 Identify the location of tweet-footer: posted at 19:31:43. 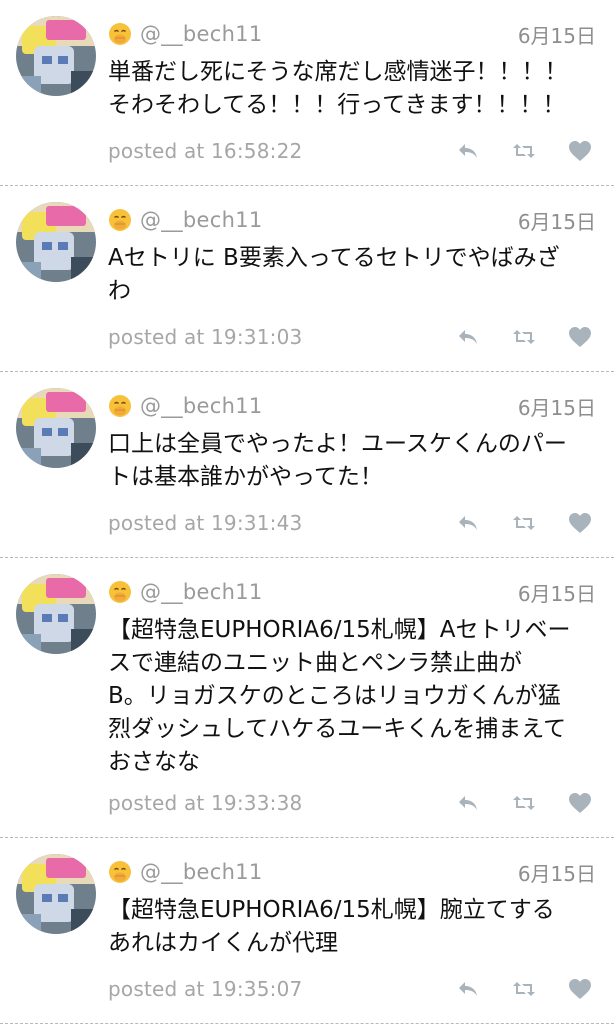
(351, 523).